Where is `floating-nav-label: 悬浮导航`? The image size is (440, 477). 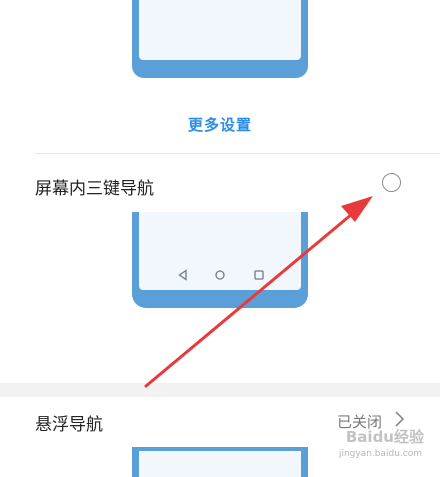
floating-nav-label: 悬浮导航 is located at coordinates (69, 422).